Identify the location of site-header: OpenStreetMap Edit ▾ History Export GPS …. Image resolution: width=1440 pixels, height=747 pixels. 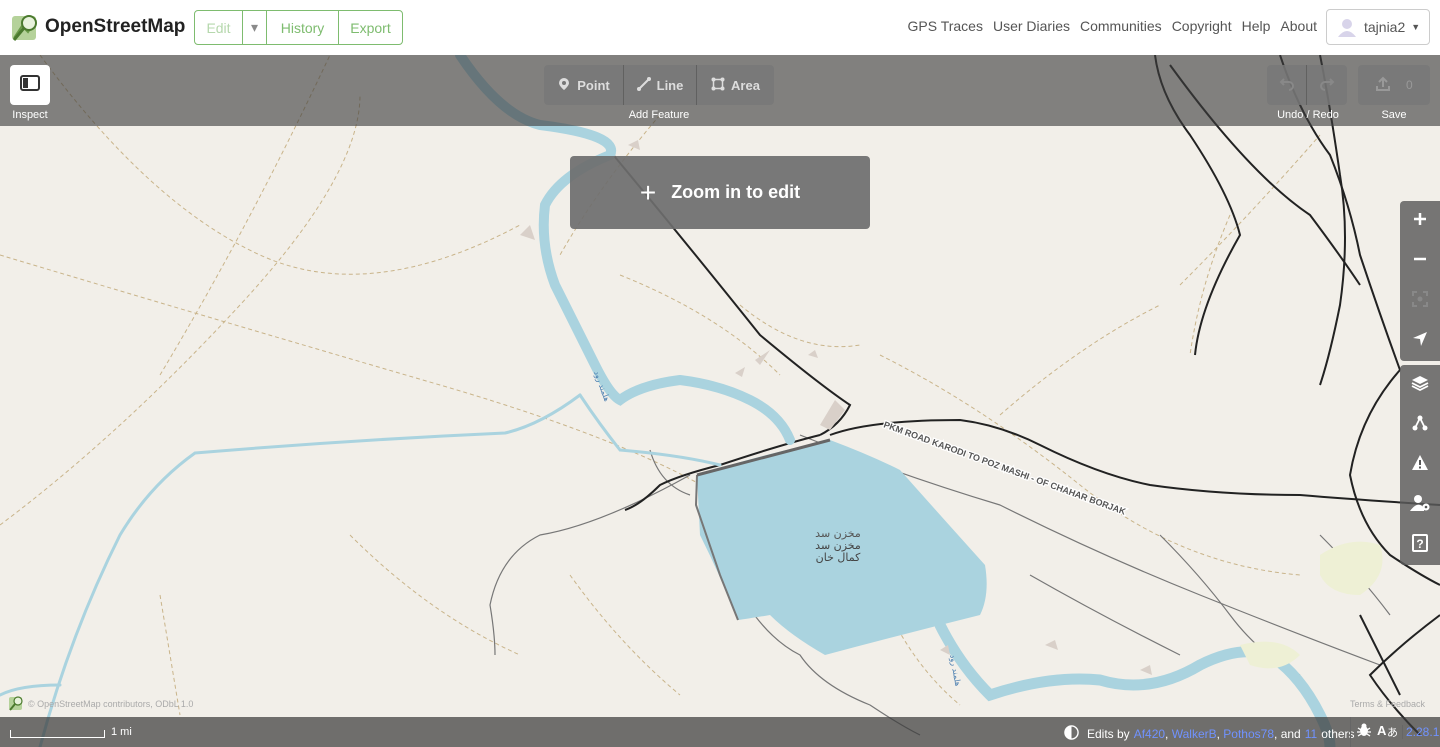
(720, 27).